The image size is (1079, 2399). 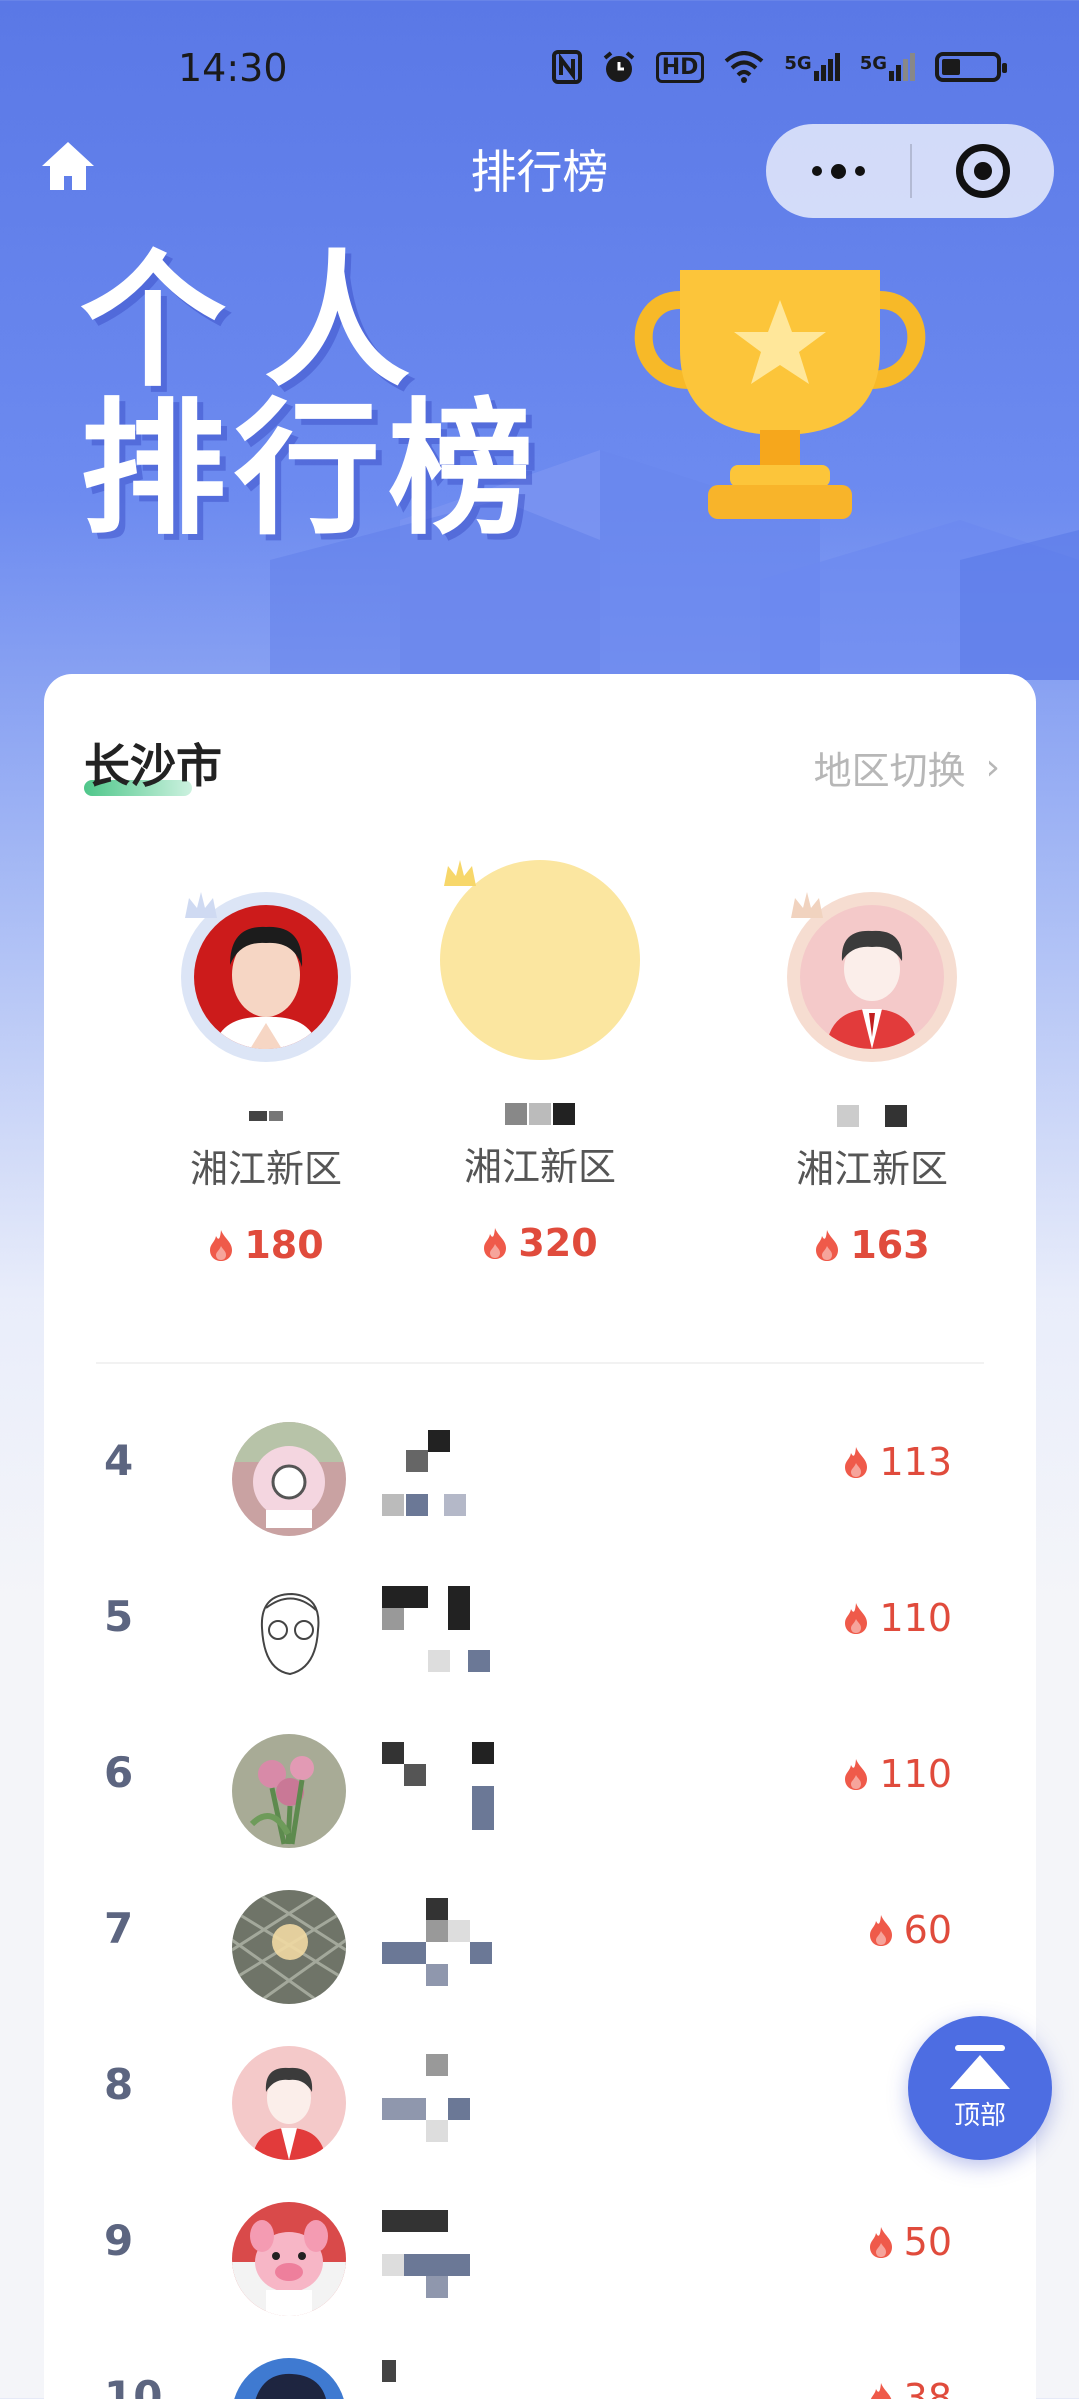 I want to click on nfc-icon, so click(x=566, y=67).